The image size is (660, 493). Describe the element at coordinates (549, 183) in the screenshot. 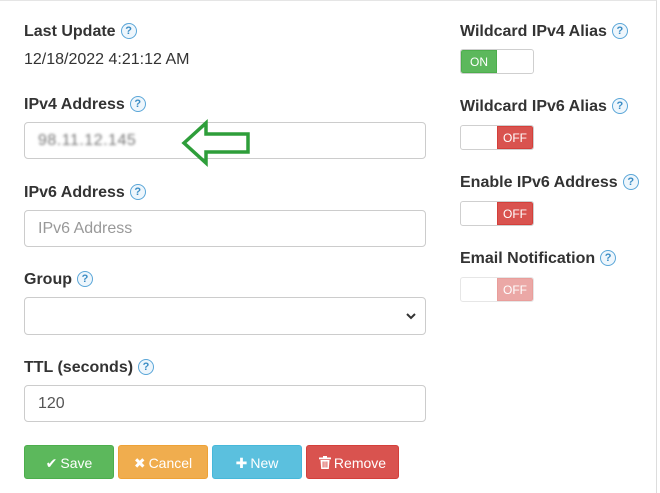

I see `enable-ipv6-address-label: Enable IPv6 Address?` at that location.